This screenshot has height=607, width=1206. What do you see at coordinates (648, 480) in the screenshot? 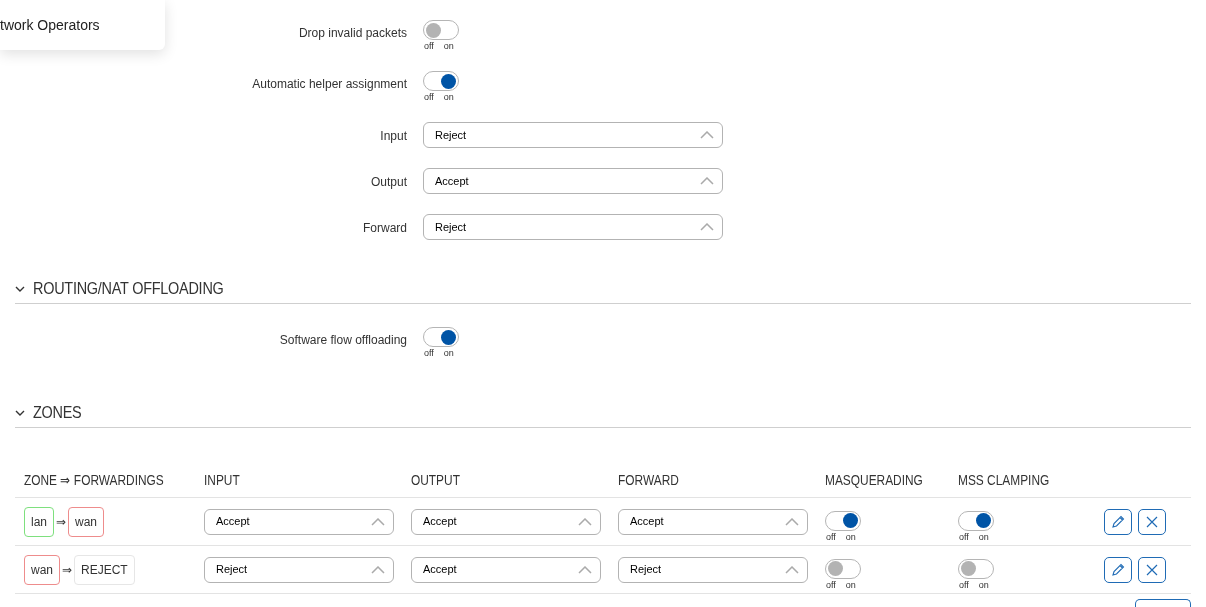
I see `column-header: FORWARD` at bounding box center [648, 480].